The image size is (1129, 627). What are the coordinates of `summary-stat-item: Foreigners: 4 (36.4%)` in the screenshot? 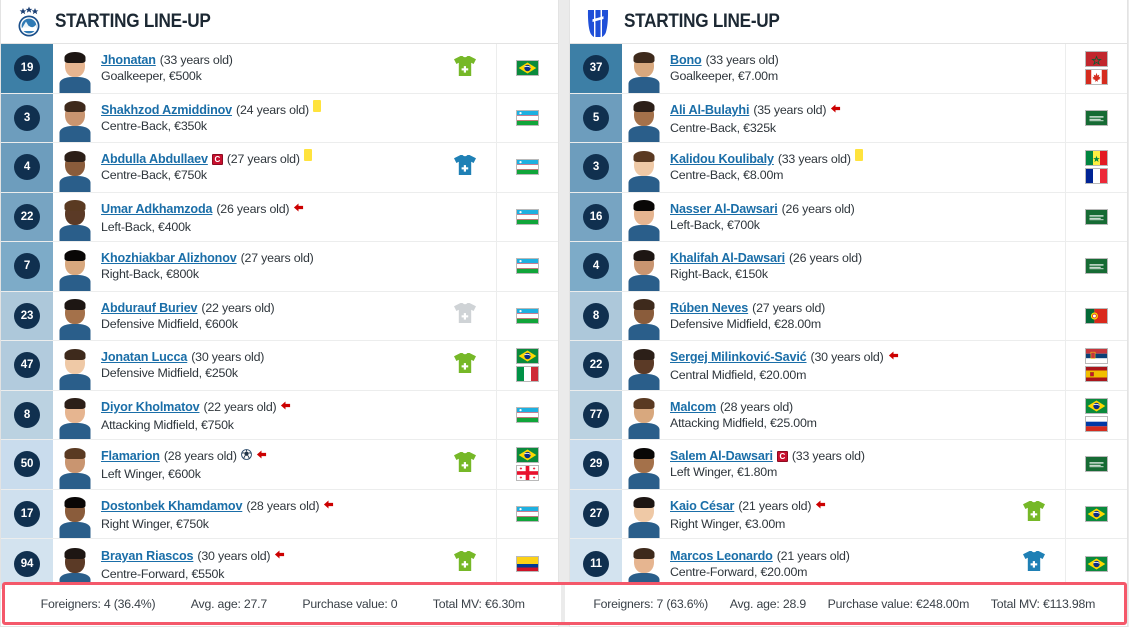 It's located at (98, 603).